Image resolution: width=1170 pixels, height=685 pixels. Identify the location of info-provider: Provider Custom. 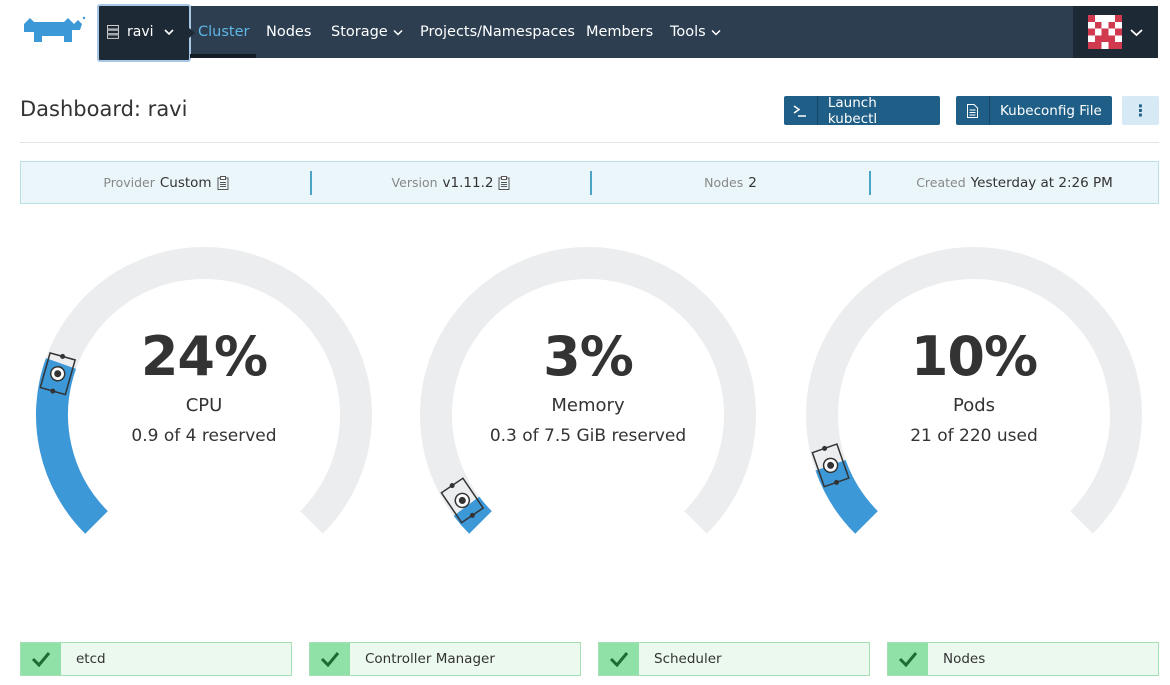
(166, 182).